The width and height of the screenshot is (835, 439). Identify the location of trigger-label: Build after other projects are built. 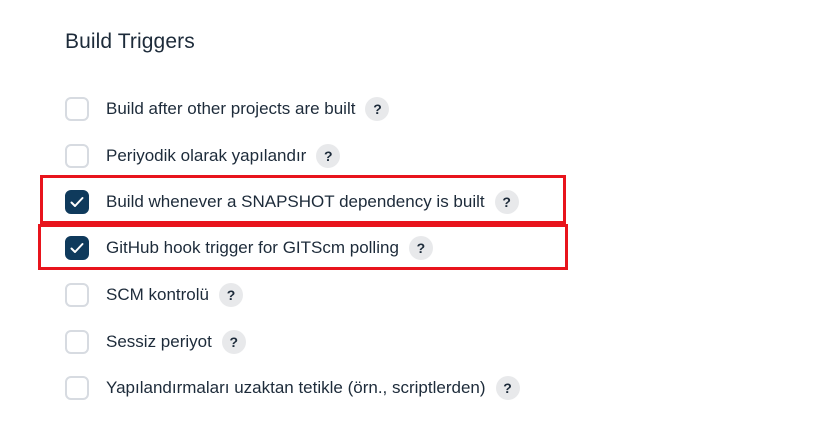
(230, 109).